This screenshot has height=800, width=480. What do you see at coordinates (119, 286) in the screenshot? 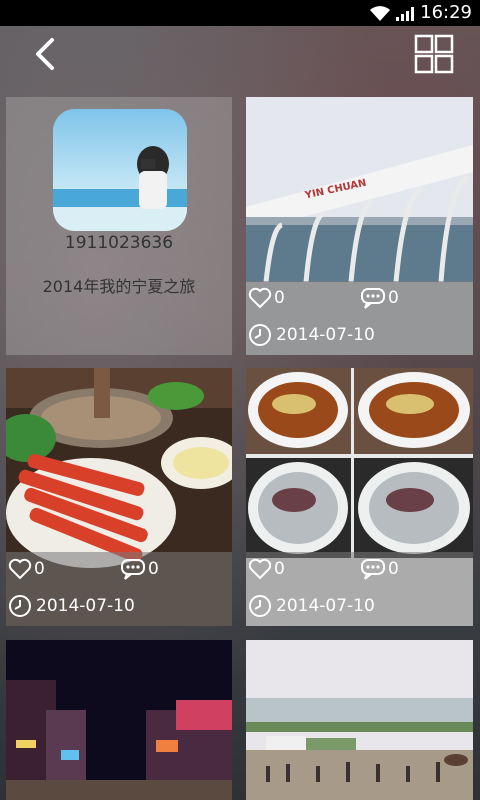
I see `album-title: 2014年我的宁夏之旅` at bounding box center [119, 286].